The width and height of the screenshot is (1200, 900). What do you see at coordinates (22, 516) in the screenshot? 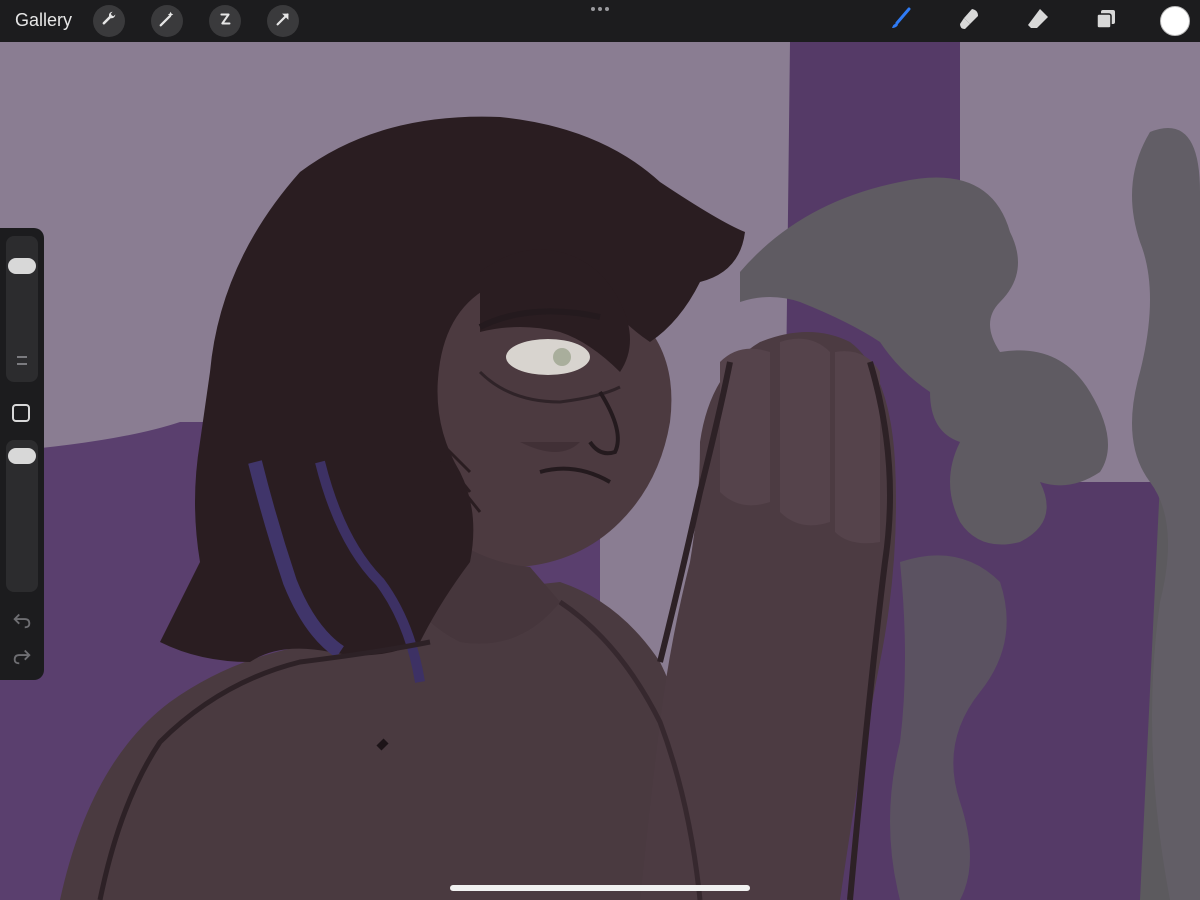
I see `opacity-slider` at bounding box center [22, 516].